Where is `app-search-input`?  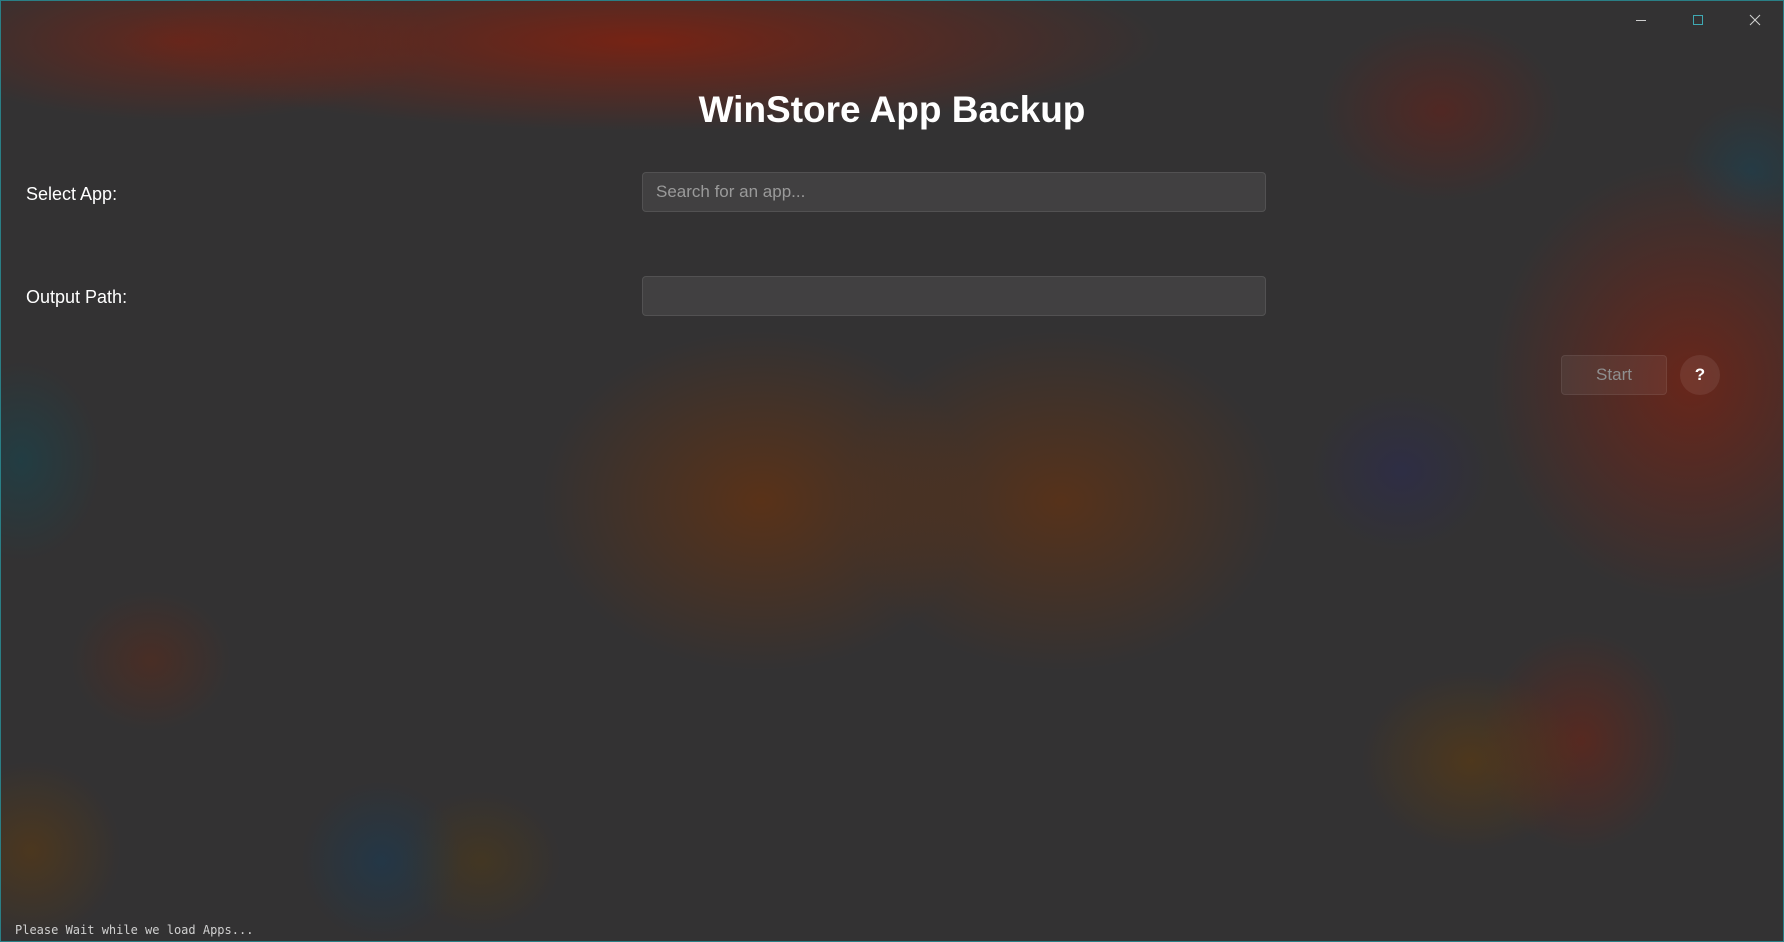 app-search-input is located at coordinates (954, 192).